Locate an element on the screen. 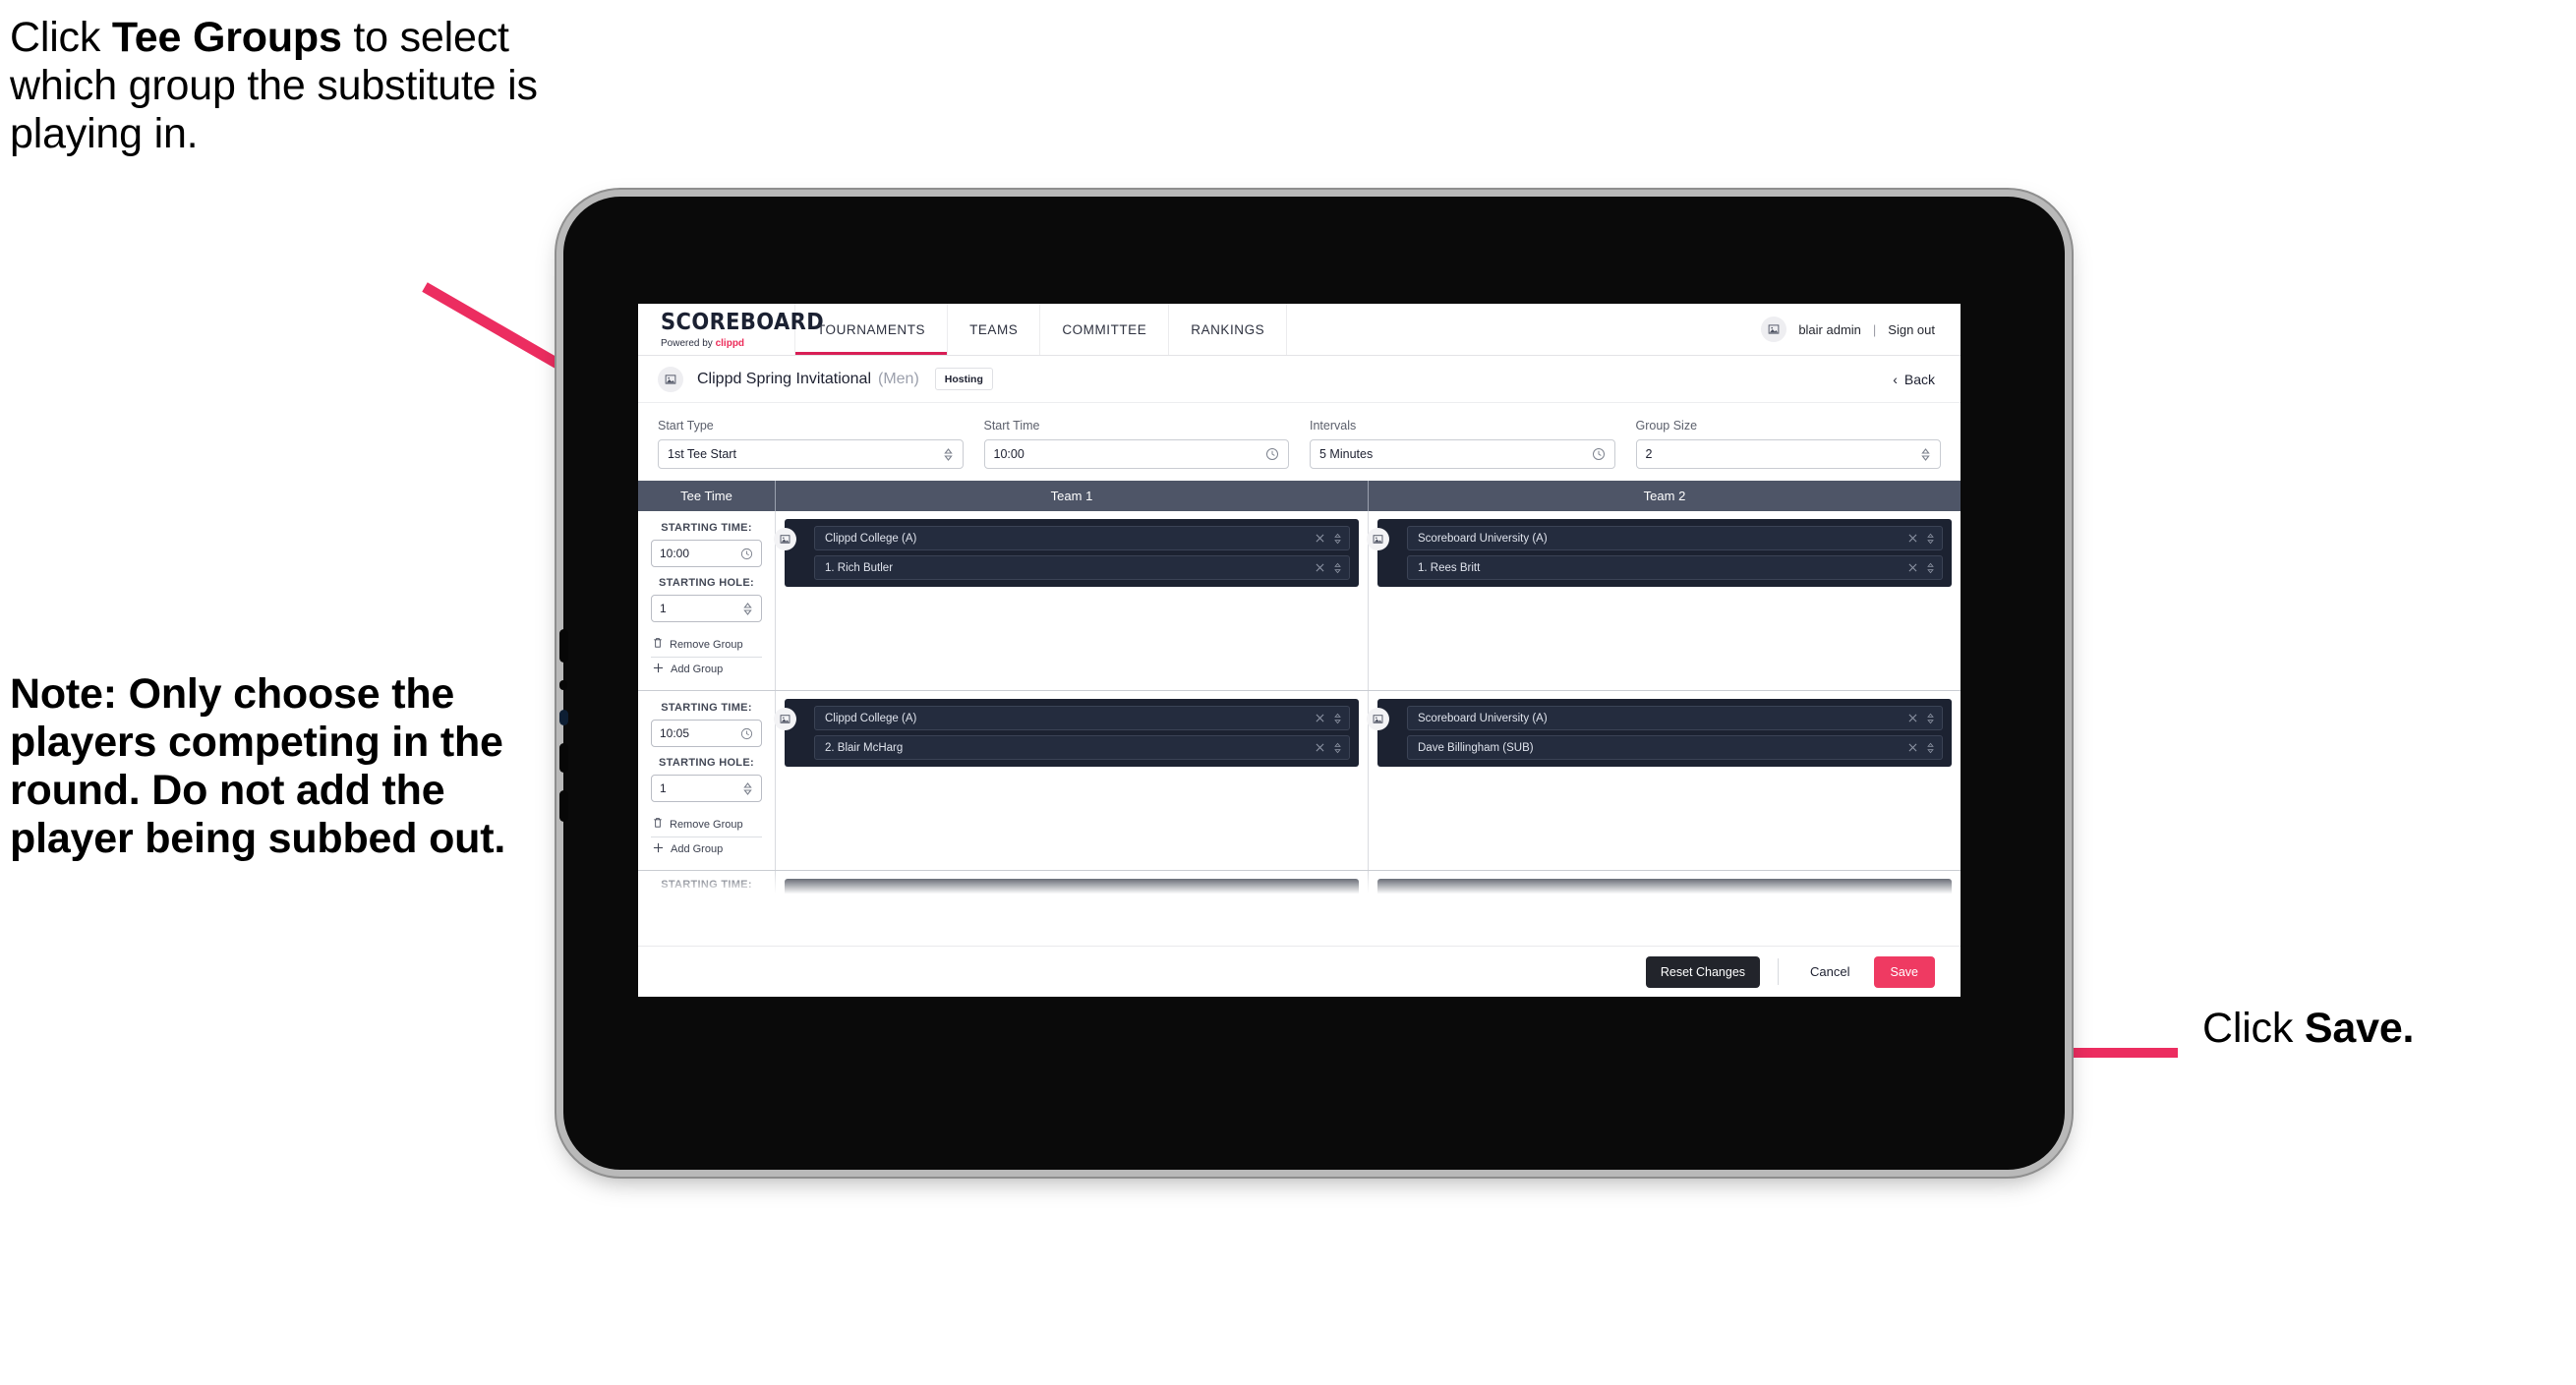 The width and height of the screenshot is (2576, 1385). start-time-input: 10:00 is located at coordinates (1136, 454).